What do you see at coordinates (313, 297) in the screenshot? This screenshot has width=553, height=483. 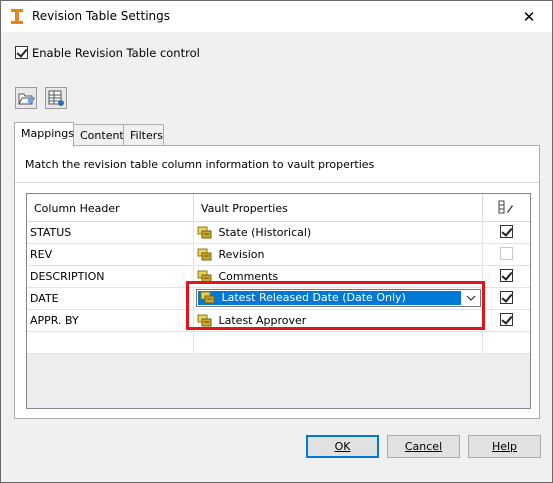 I see `vault-property-label: Latest Released Date (Date Only)` at bounding box center [313, 297].